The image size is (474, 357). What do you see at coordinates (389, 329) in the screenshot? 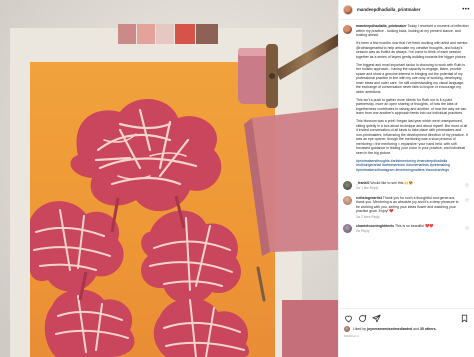
I see `liked-by-user: joyneramemisedmedianted` at bounding box center [389, 329].